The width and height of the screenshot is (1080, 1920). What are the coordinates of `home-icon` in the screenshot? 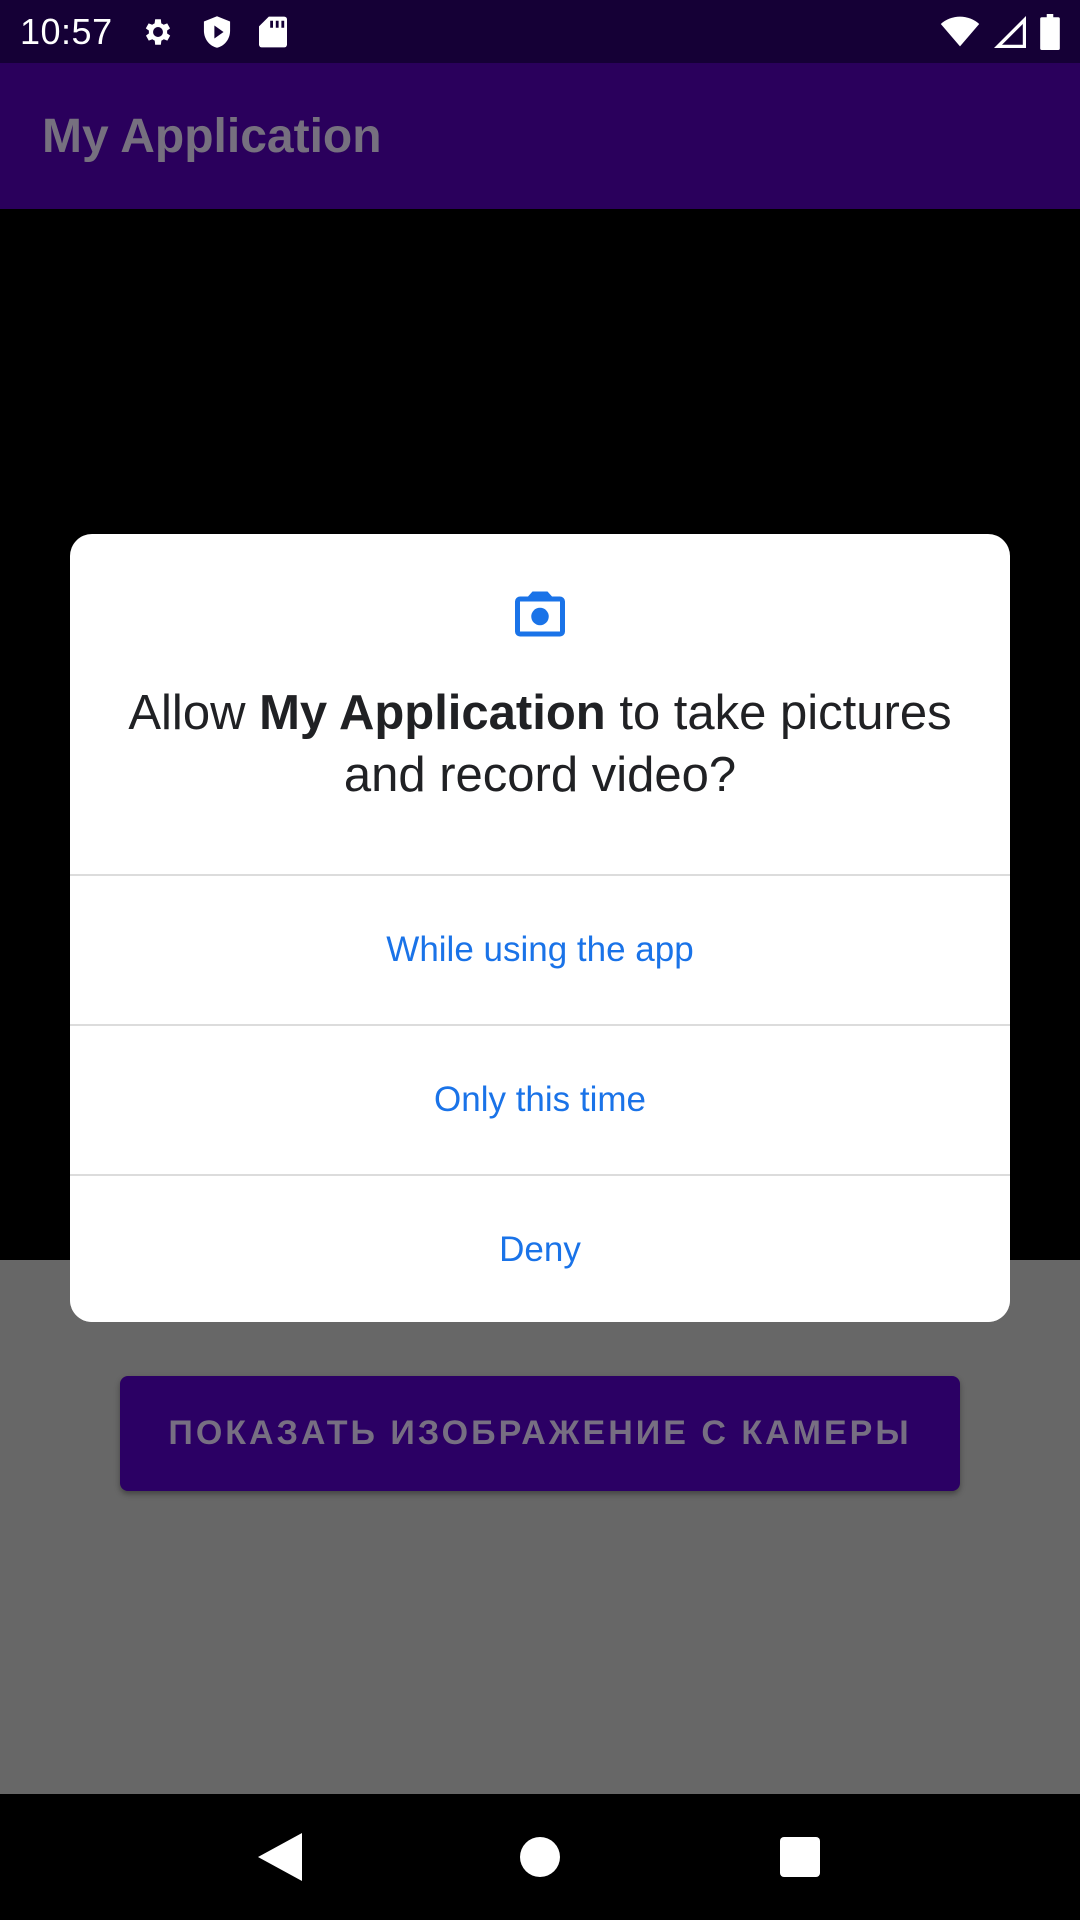 It's located at (540, 1857).